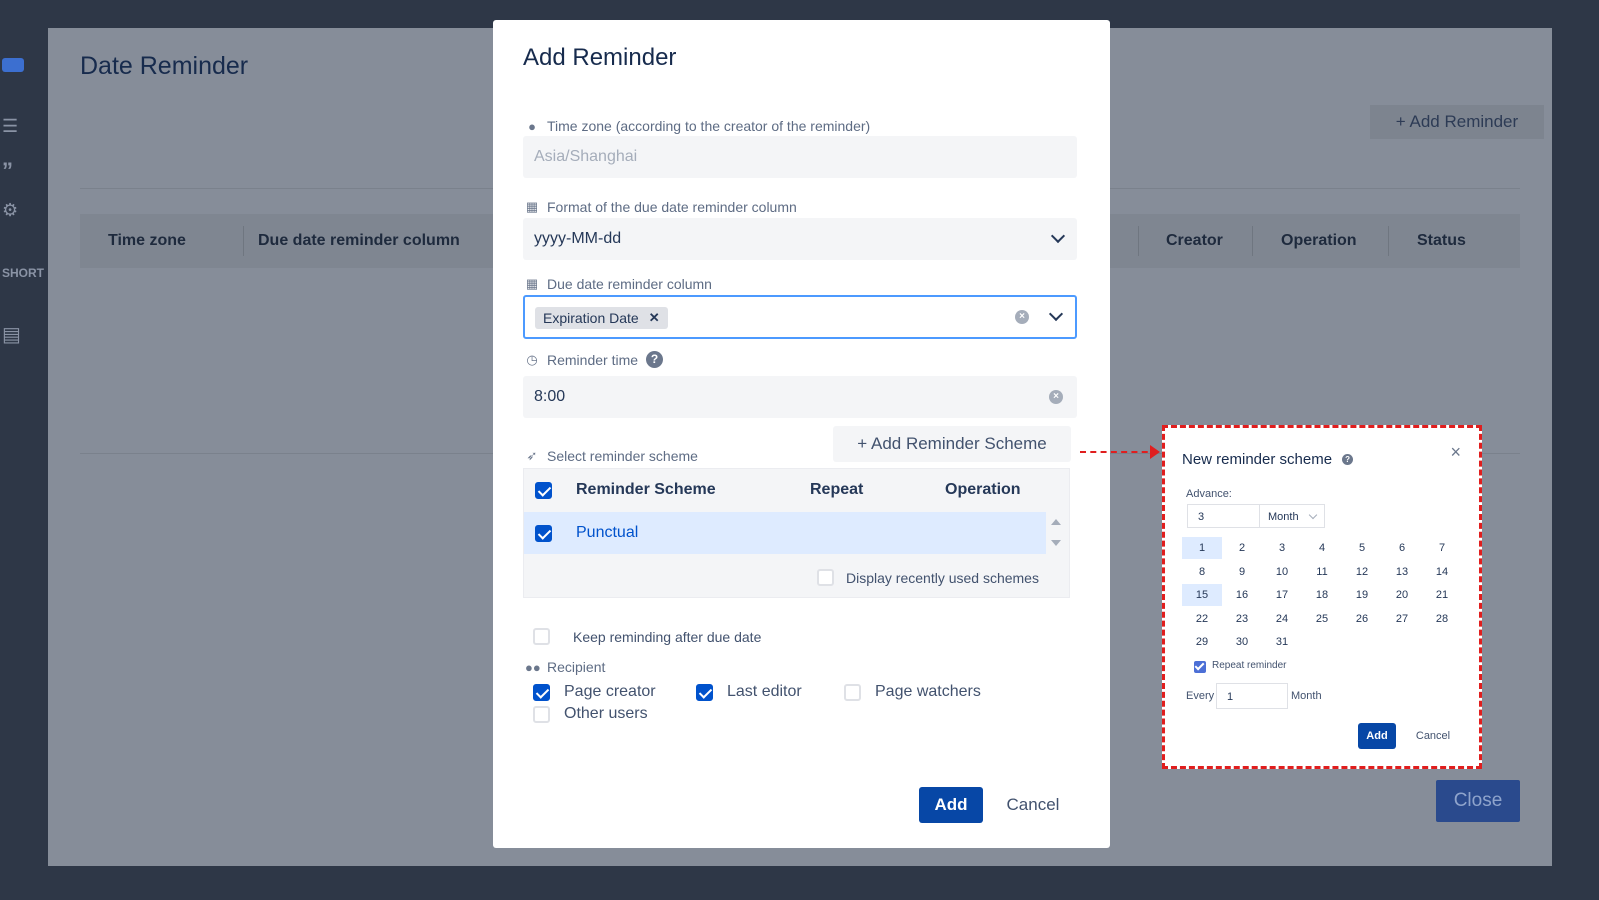 The height and width of the screenshot is (900, 1599). What do you see at coordinates (532, 126) in the screenshot?
I see `map-pin-icon: ●` at bounding box center [532, 126].